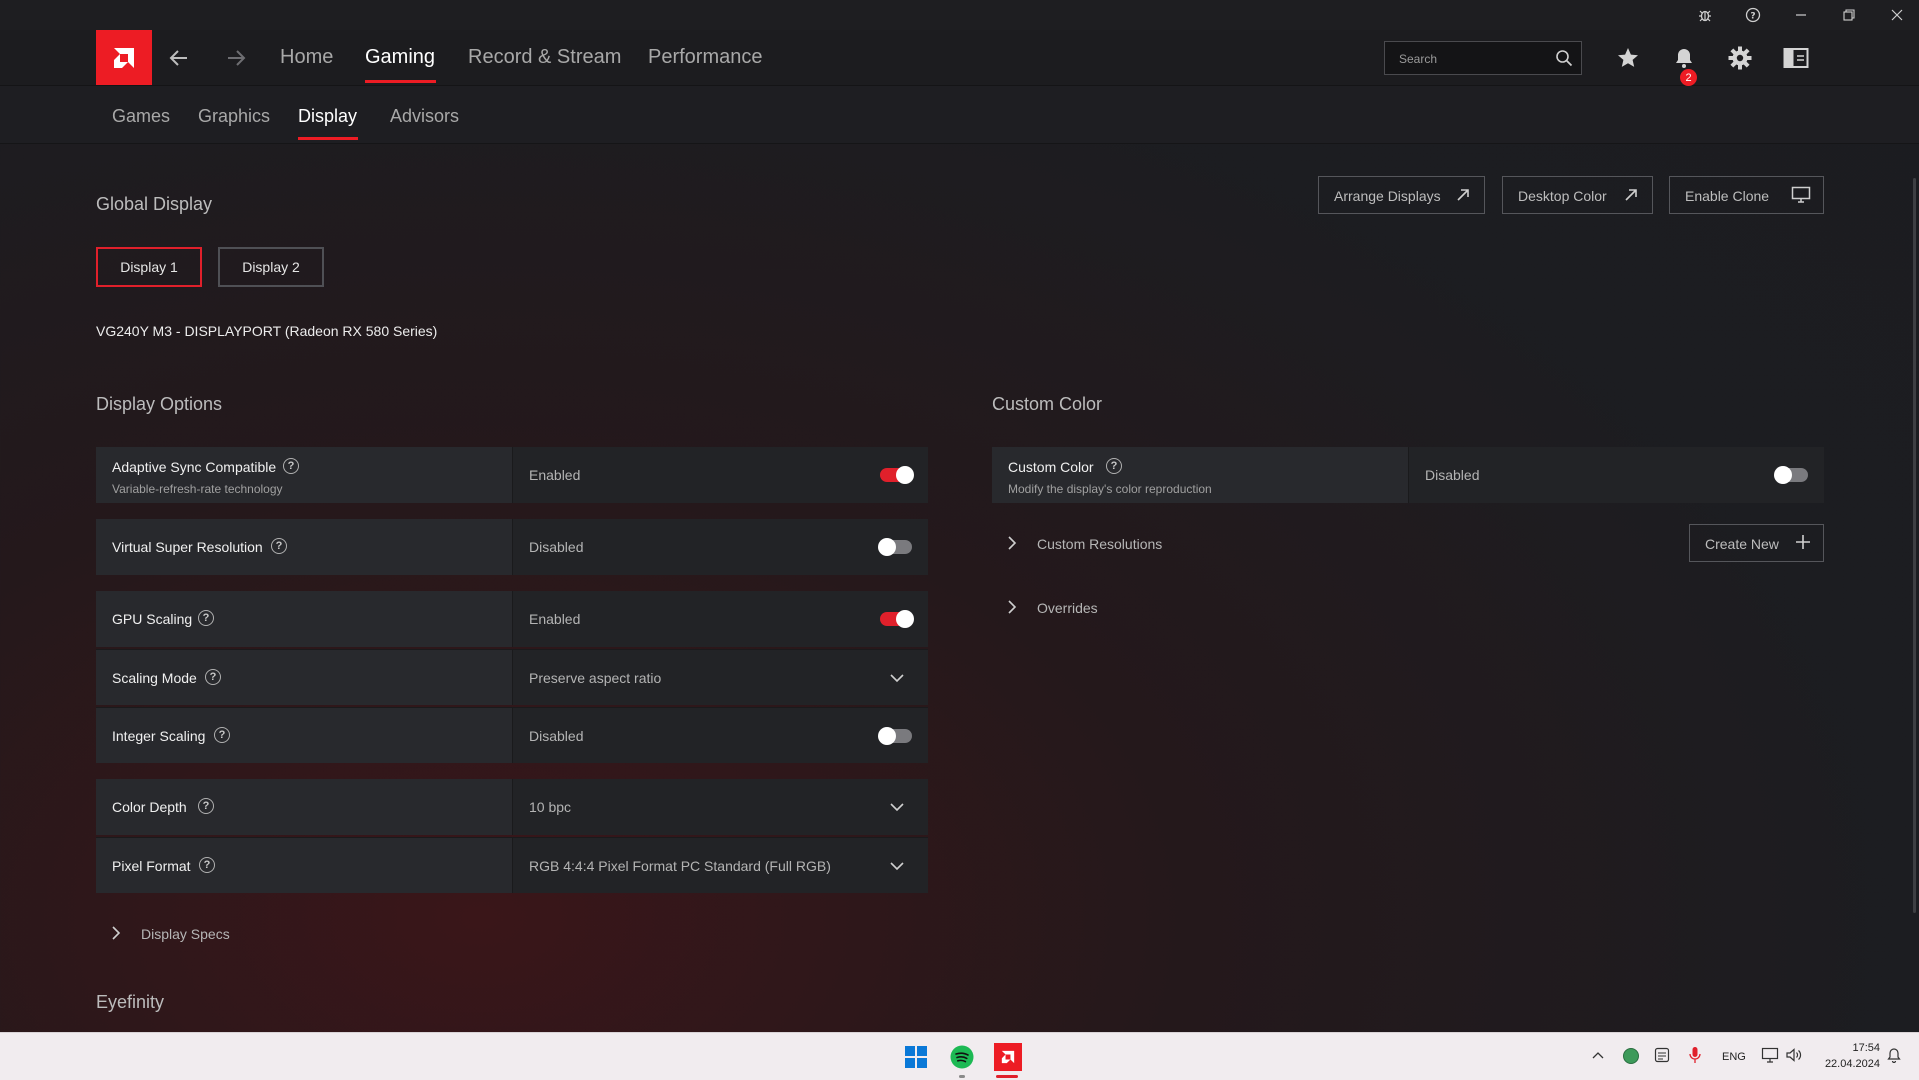  What do you see at coordinates (1387, 196) in the screenshot?
I see `arrange-displays-label: Arrange Displays` at bounding box center [1387, 196].